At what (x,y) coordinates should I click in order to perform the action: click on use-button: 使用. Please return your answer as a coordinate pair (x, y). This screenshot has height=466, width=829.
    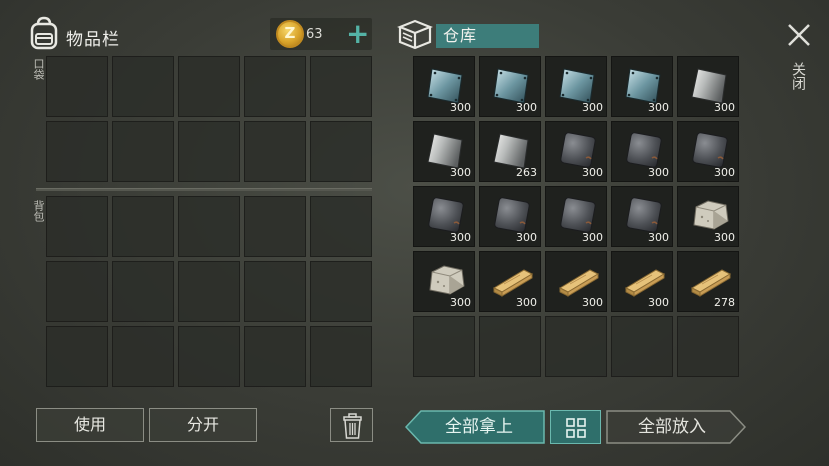
    Looking at the image, I should click on (90, 425).